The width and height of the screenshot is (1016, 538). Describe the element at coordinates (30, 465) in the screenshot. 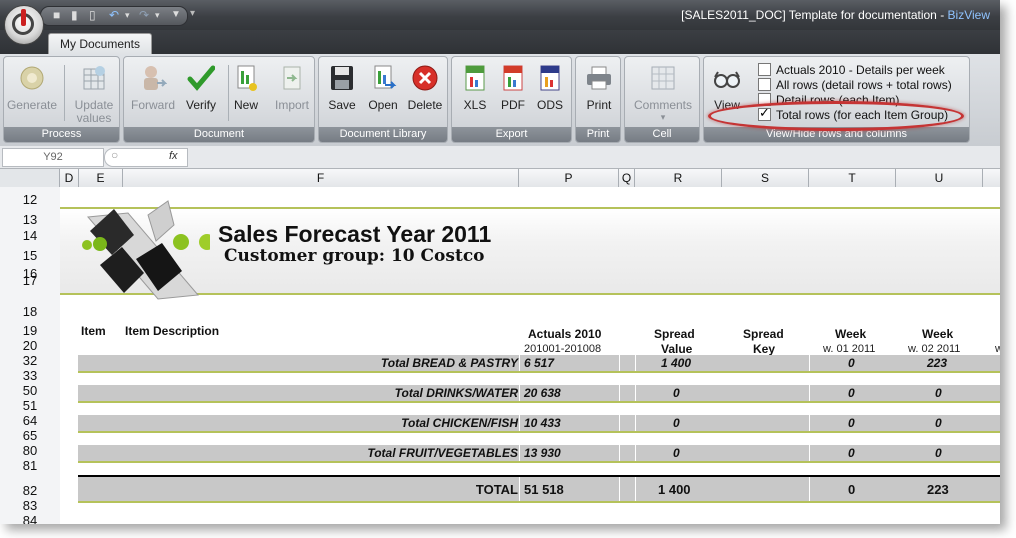

I see `row-header: 81` at that location.